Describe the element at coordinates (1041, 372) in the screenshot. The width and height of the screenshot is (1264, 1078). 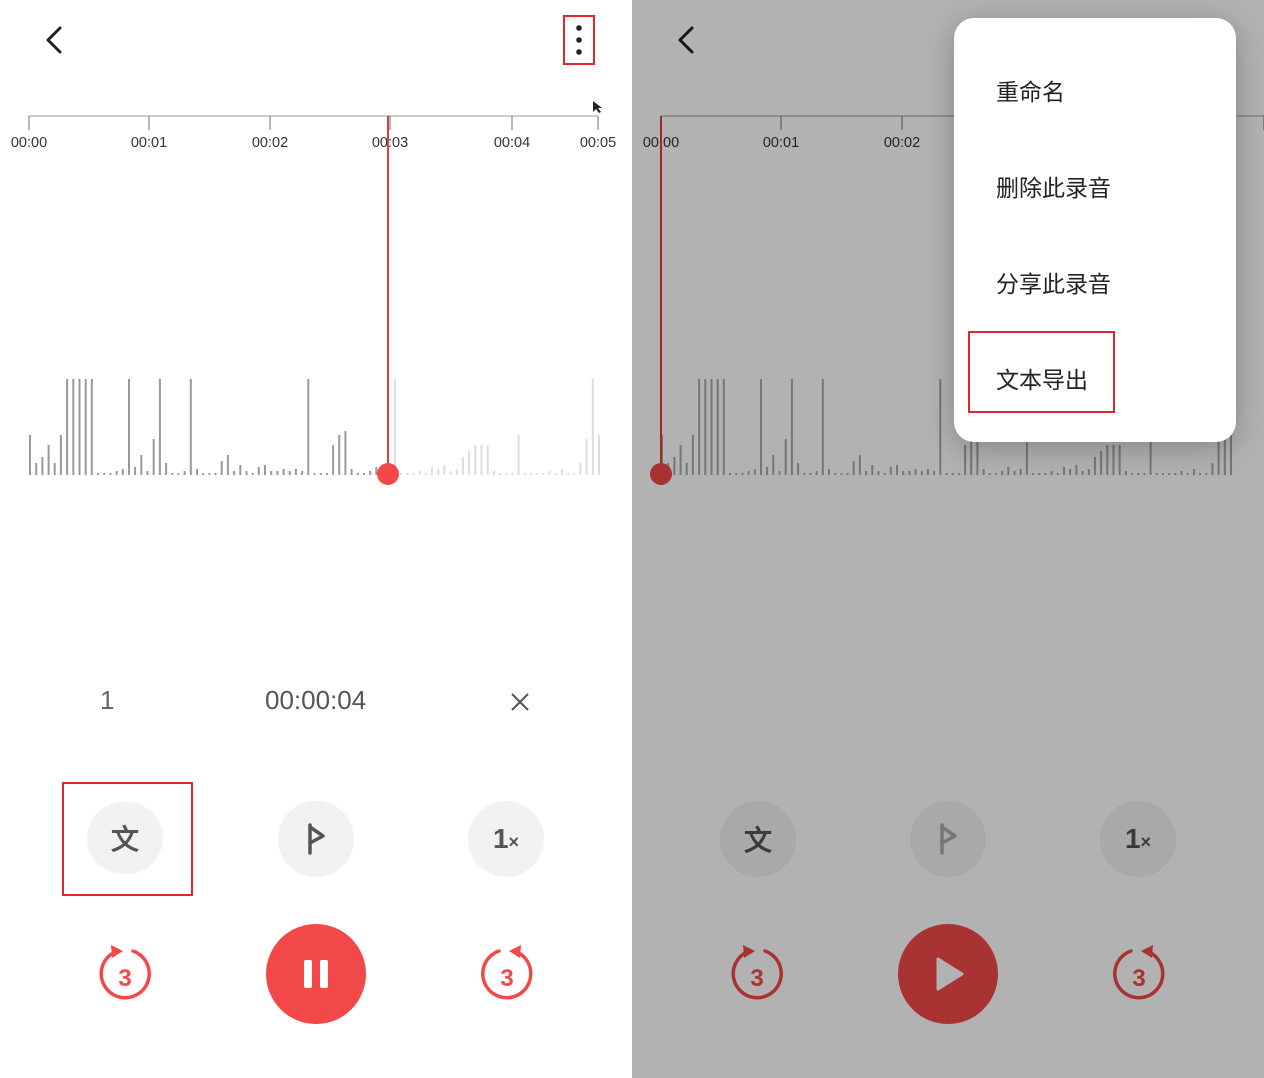
I see `export-text-highlight` at that location.